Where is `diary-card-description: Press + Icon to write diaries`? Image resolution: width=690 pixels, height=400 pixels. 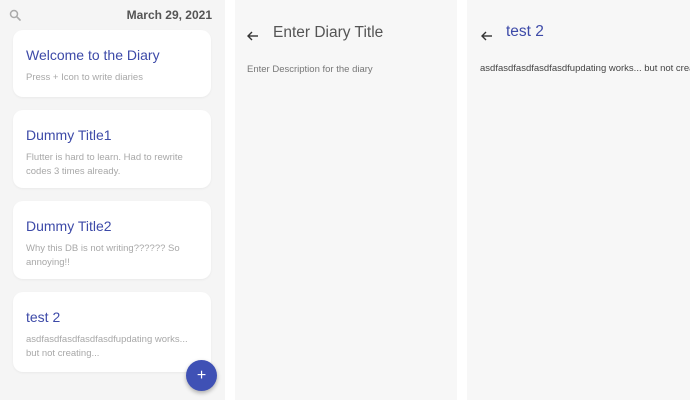
diary-card-description: Press + Icon to write diaries is located at coordinates (84, 77).